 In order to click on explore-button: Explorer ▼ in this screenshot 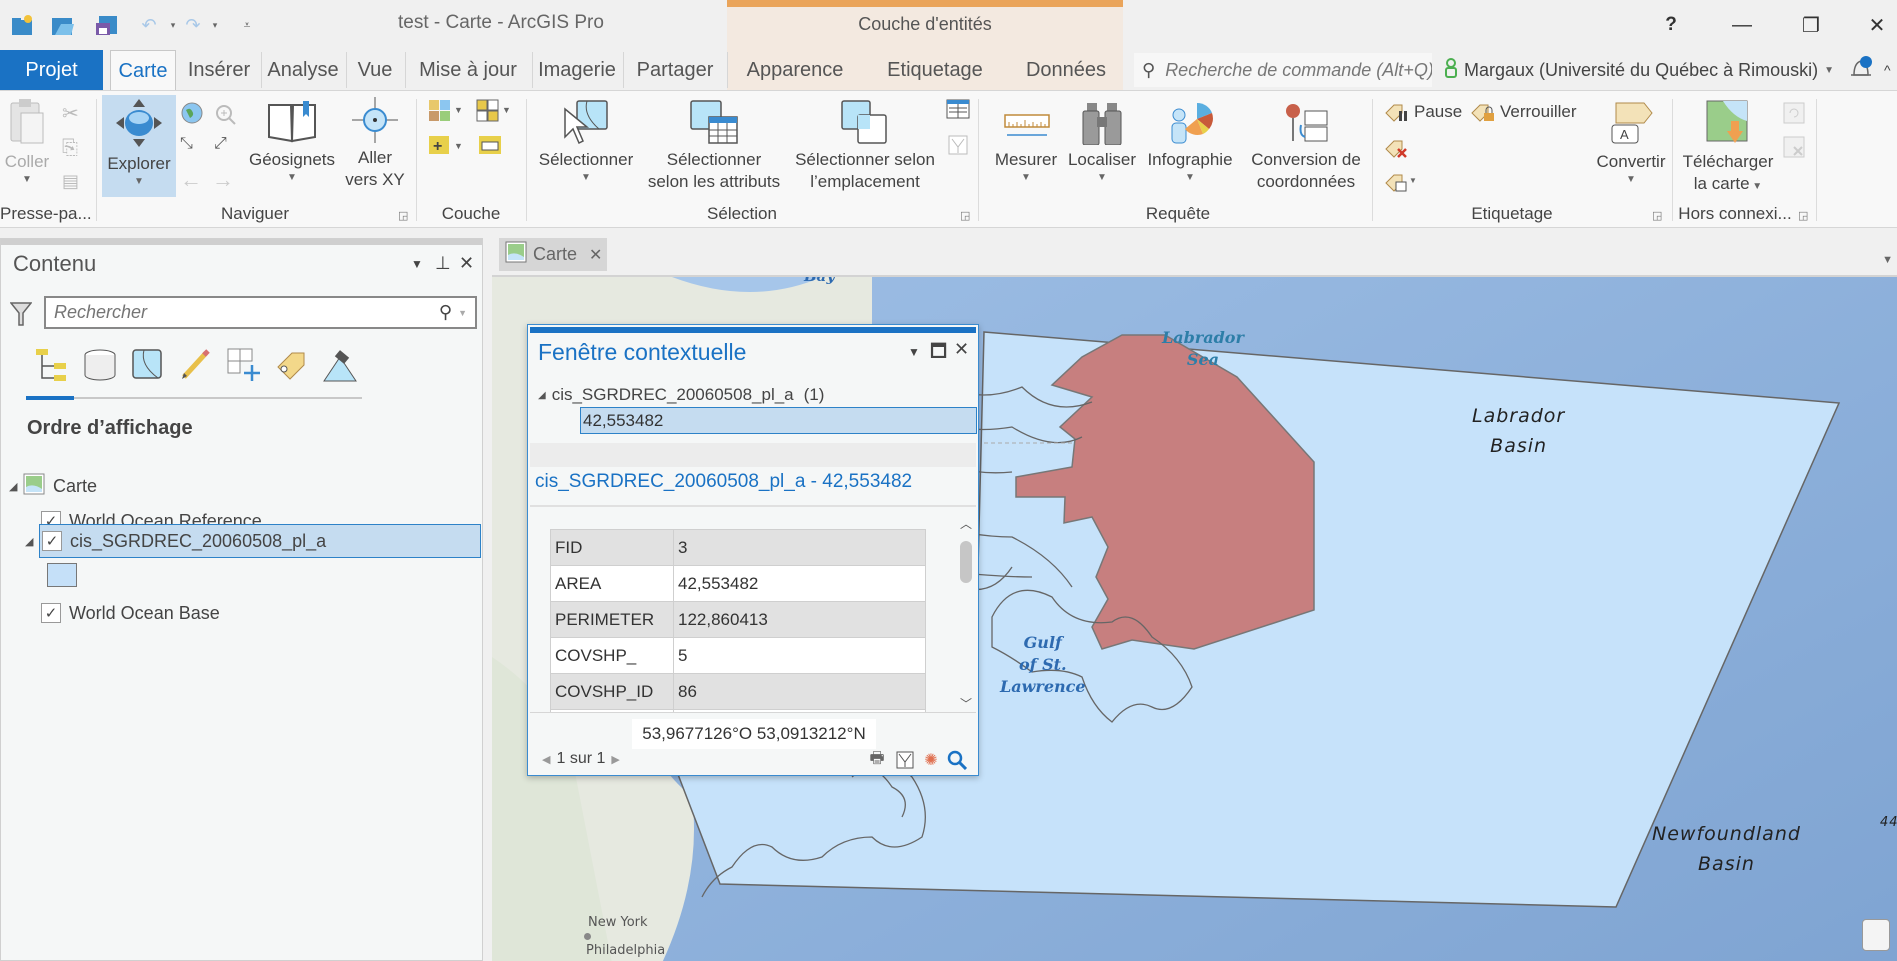, I will do `click(139, 146)`.